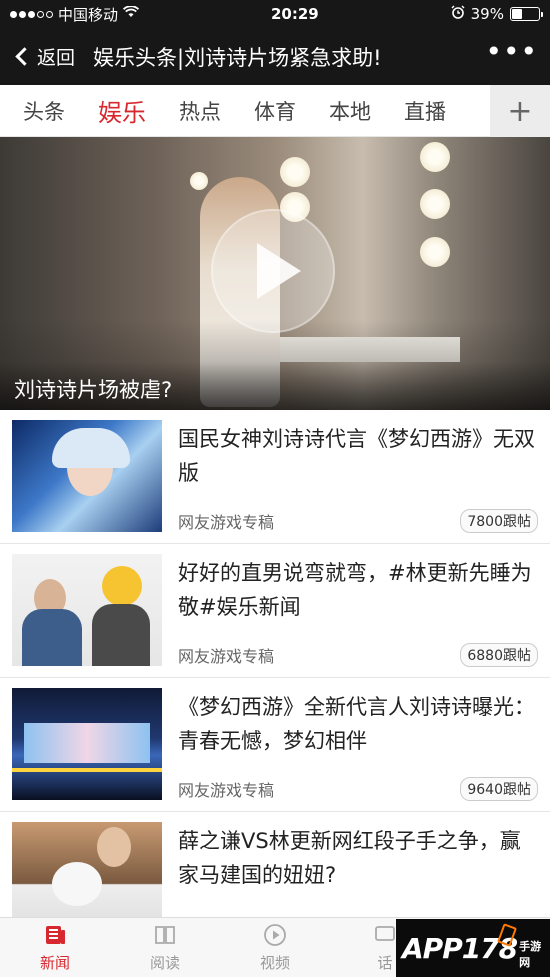 The width and height of the screenshot is (550, 977). Describe the element at coordinates (499, 789) in the screenshot. I see `comment-count-badge: 9640跟帖` at that location.